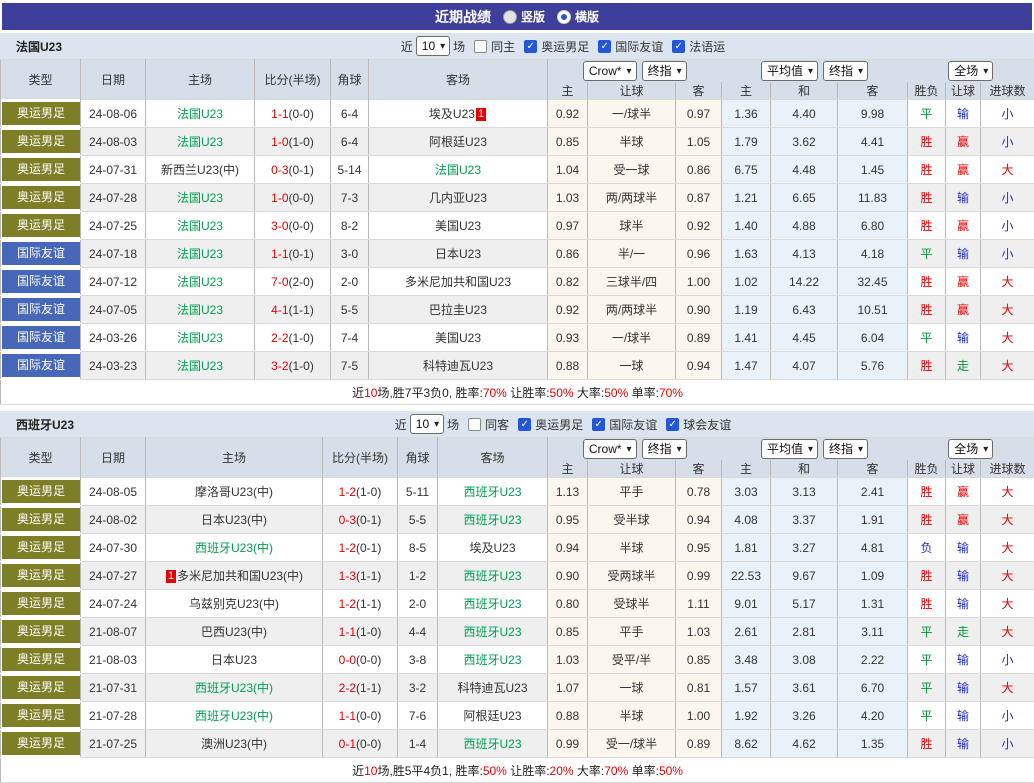 The height and width of the screenshot is (783, 1034). Describe the element at coordinates (360, 688) in the screenshot. I see `score-cell: 2-2(1-1)` at that location.